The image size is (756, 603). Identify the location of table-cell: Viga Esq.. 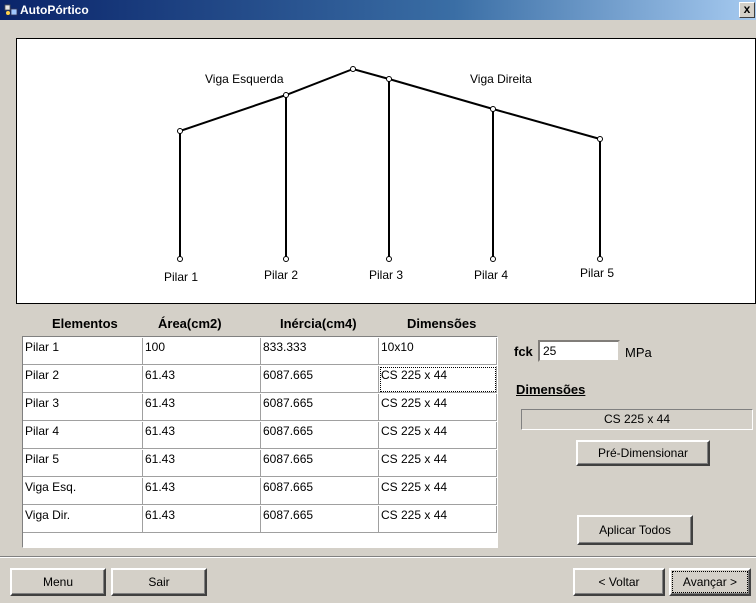
(83, 491).